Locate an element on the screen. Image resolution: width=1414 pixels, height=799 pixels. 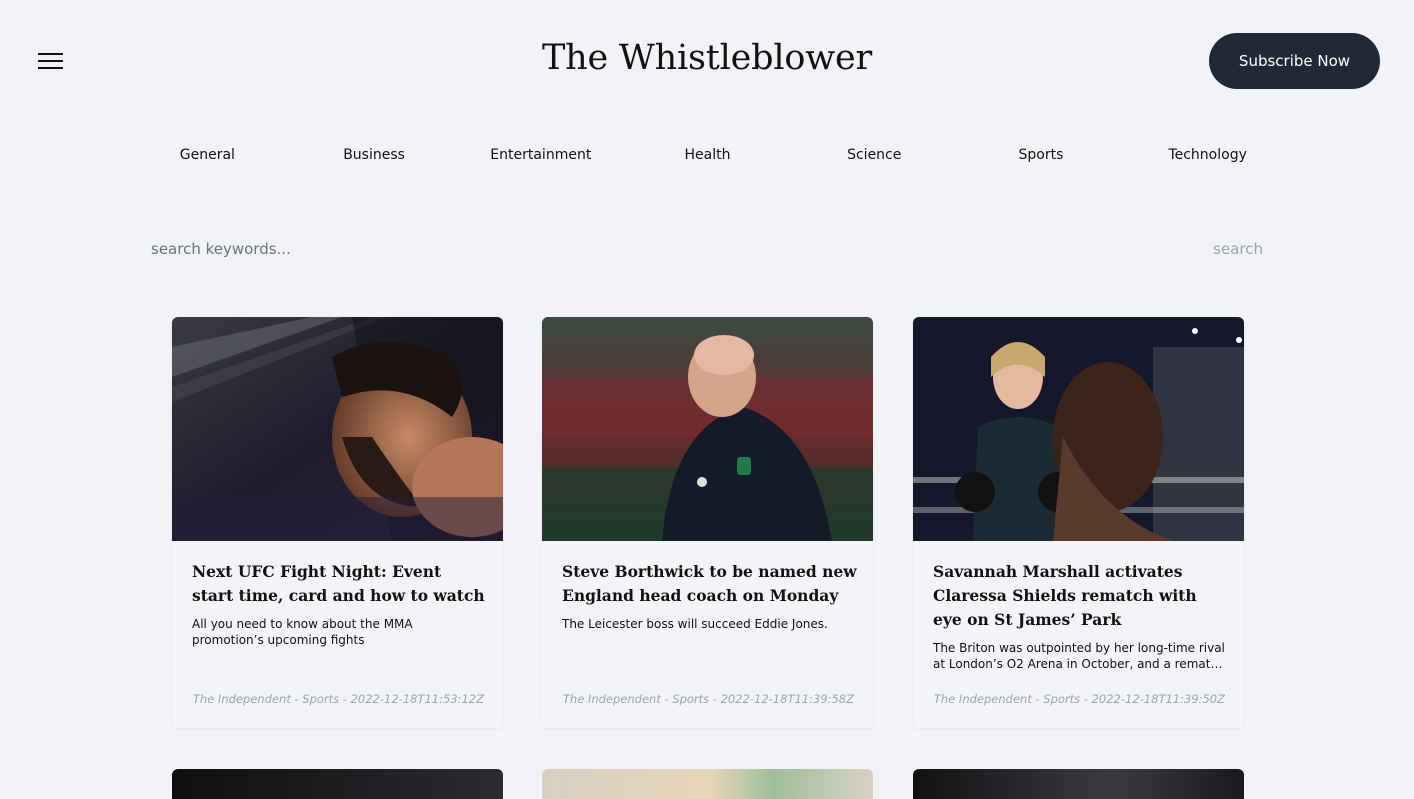
search-bar: search is located at coordinates (707, 249).